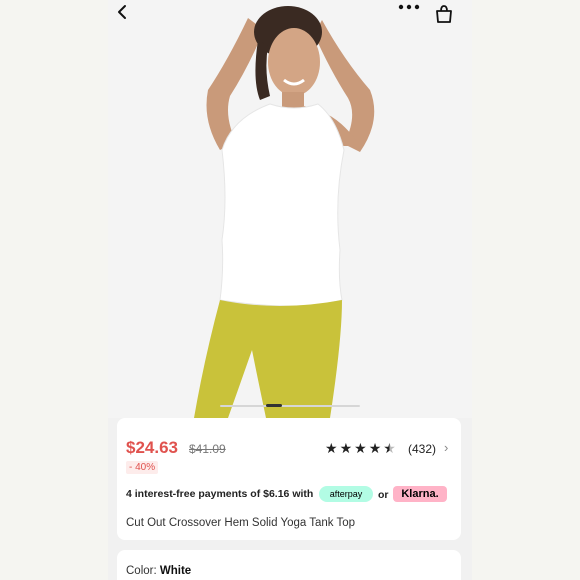  I want to click on afterpay-badge: afterpay, so click(346, 494).